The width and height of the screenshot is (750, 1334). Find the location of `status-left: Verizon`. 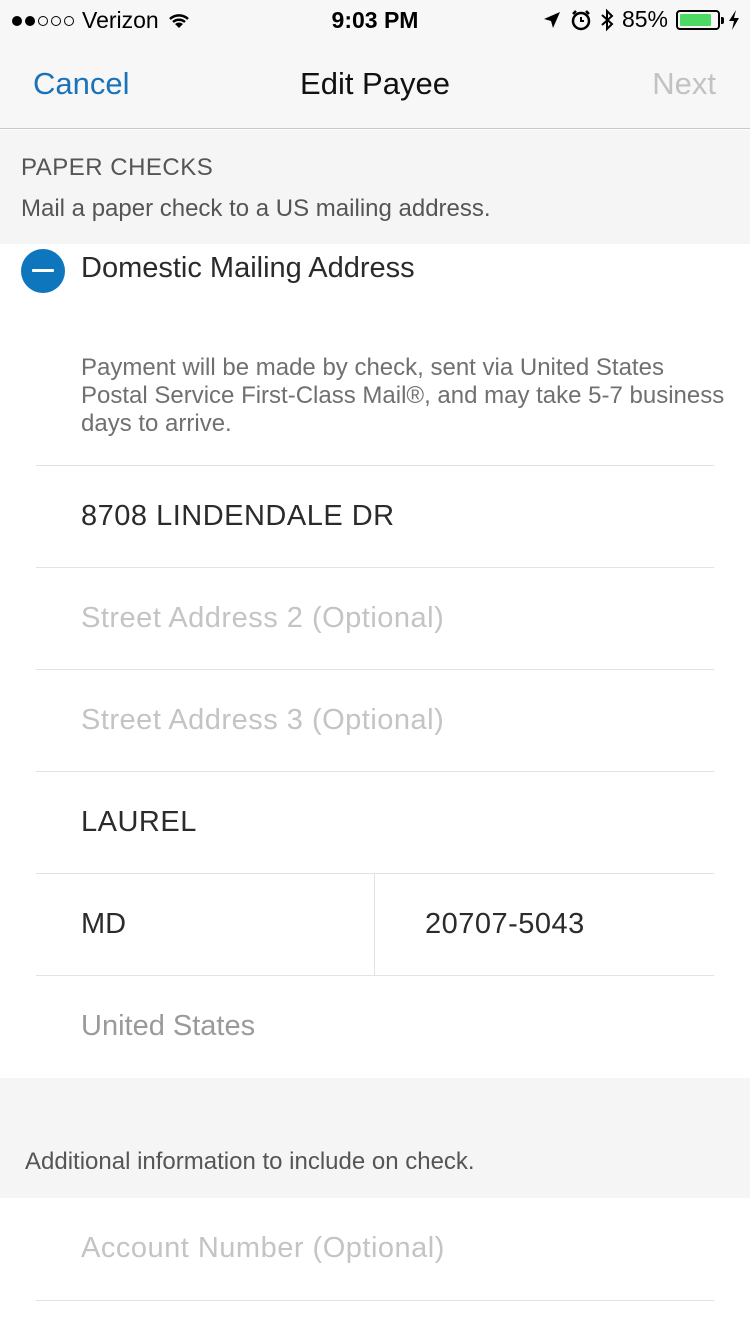

status-left: Verizon is located at coordinates (101, 20).